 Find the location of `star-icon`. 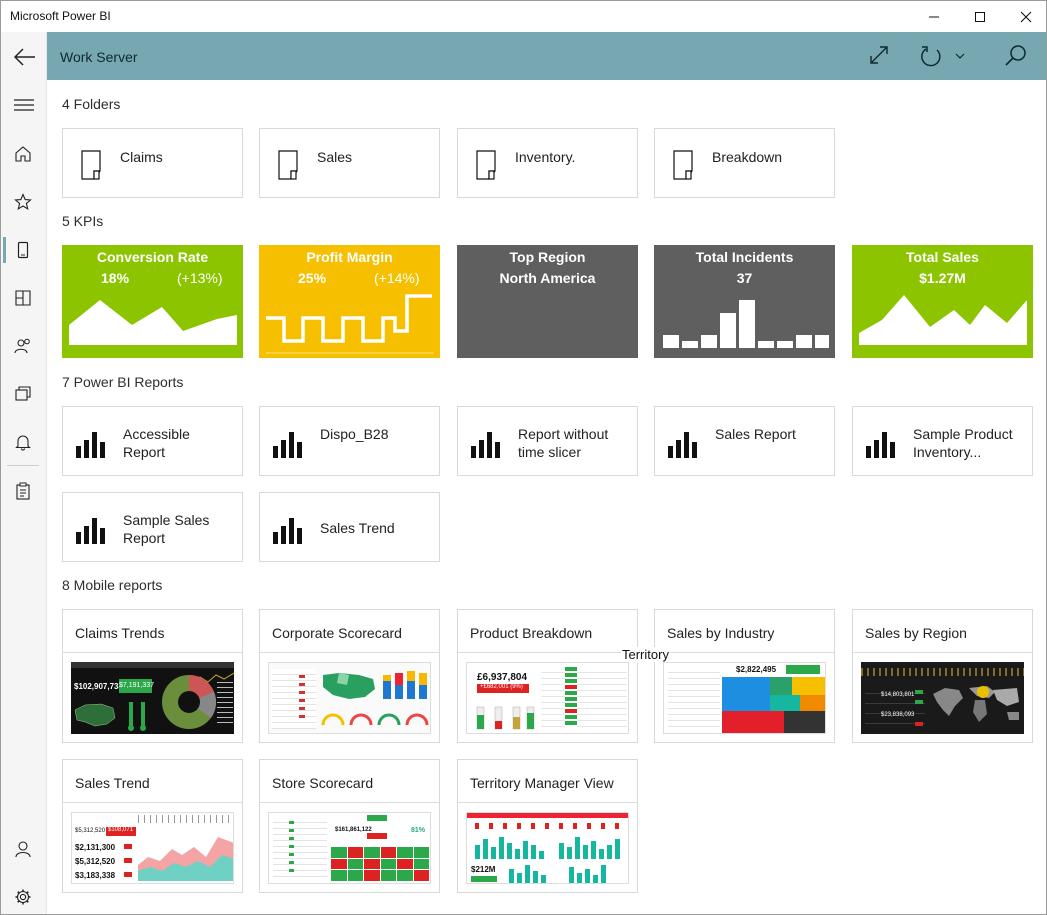

star-icon is located at coordinates (23, 201).